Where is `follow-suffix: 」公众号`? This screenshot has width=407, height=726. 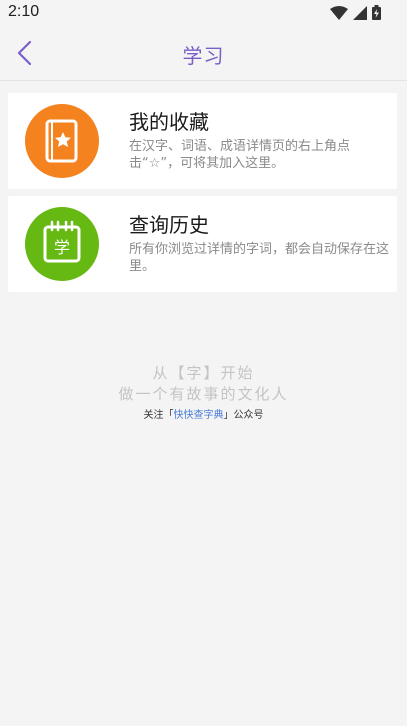 follow-suffix: 」公众号 is located at coordinates (243, 415).